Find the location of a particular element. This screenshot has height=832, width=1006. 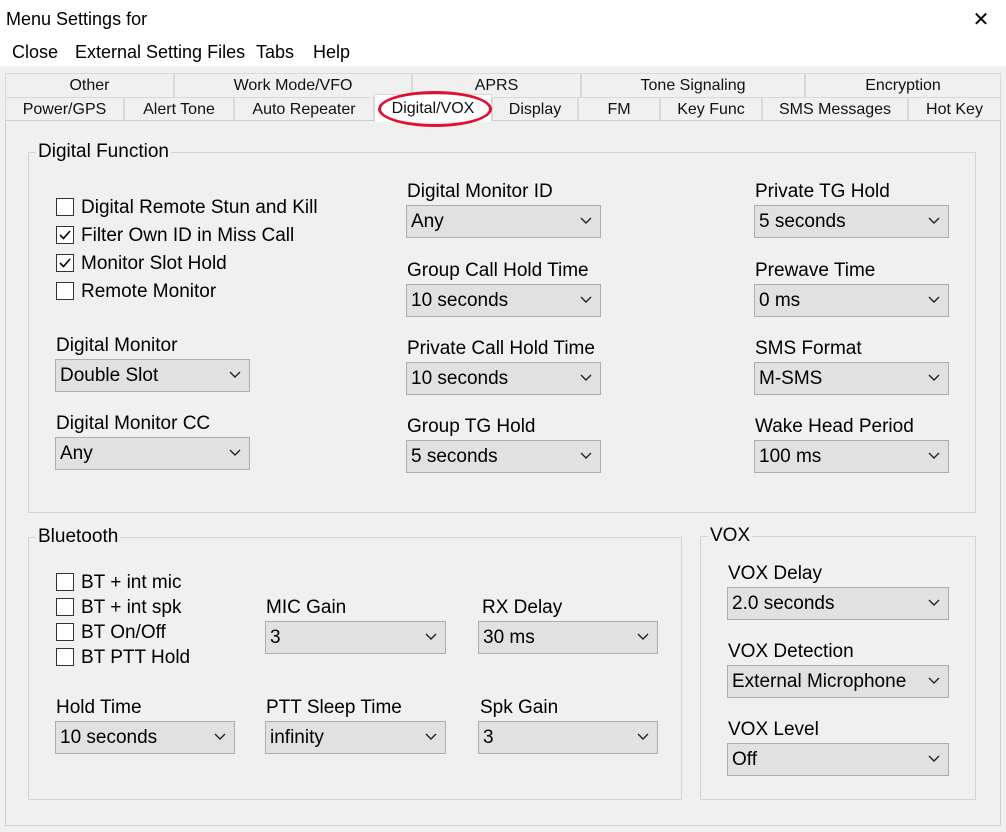

remote-monitor-label: Remote Monitor is located at coordinates (149, 291).